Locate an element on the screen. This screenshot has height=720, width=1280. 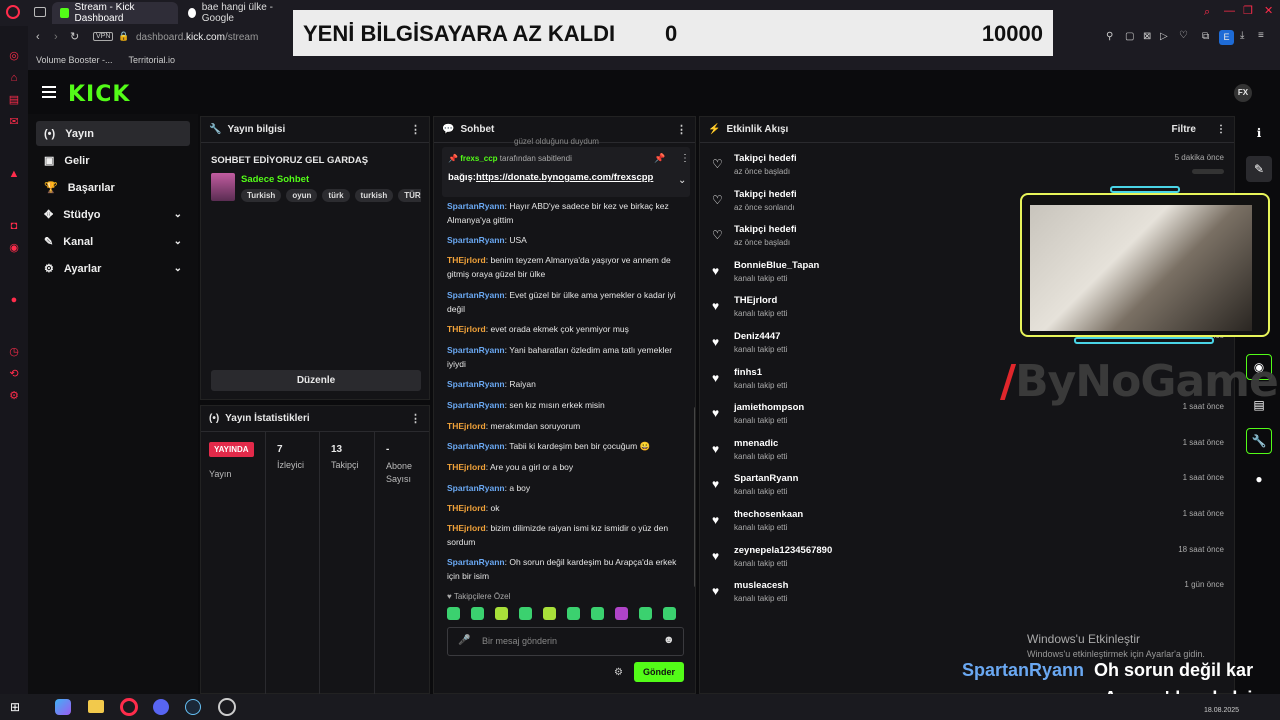
aria-icon: ▲ is located at coordinates (14, 174).